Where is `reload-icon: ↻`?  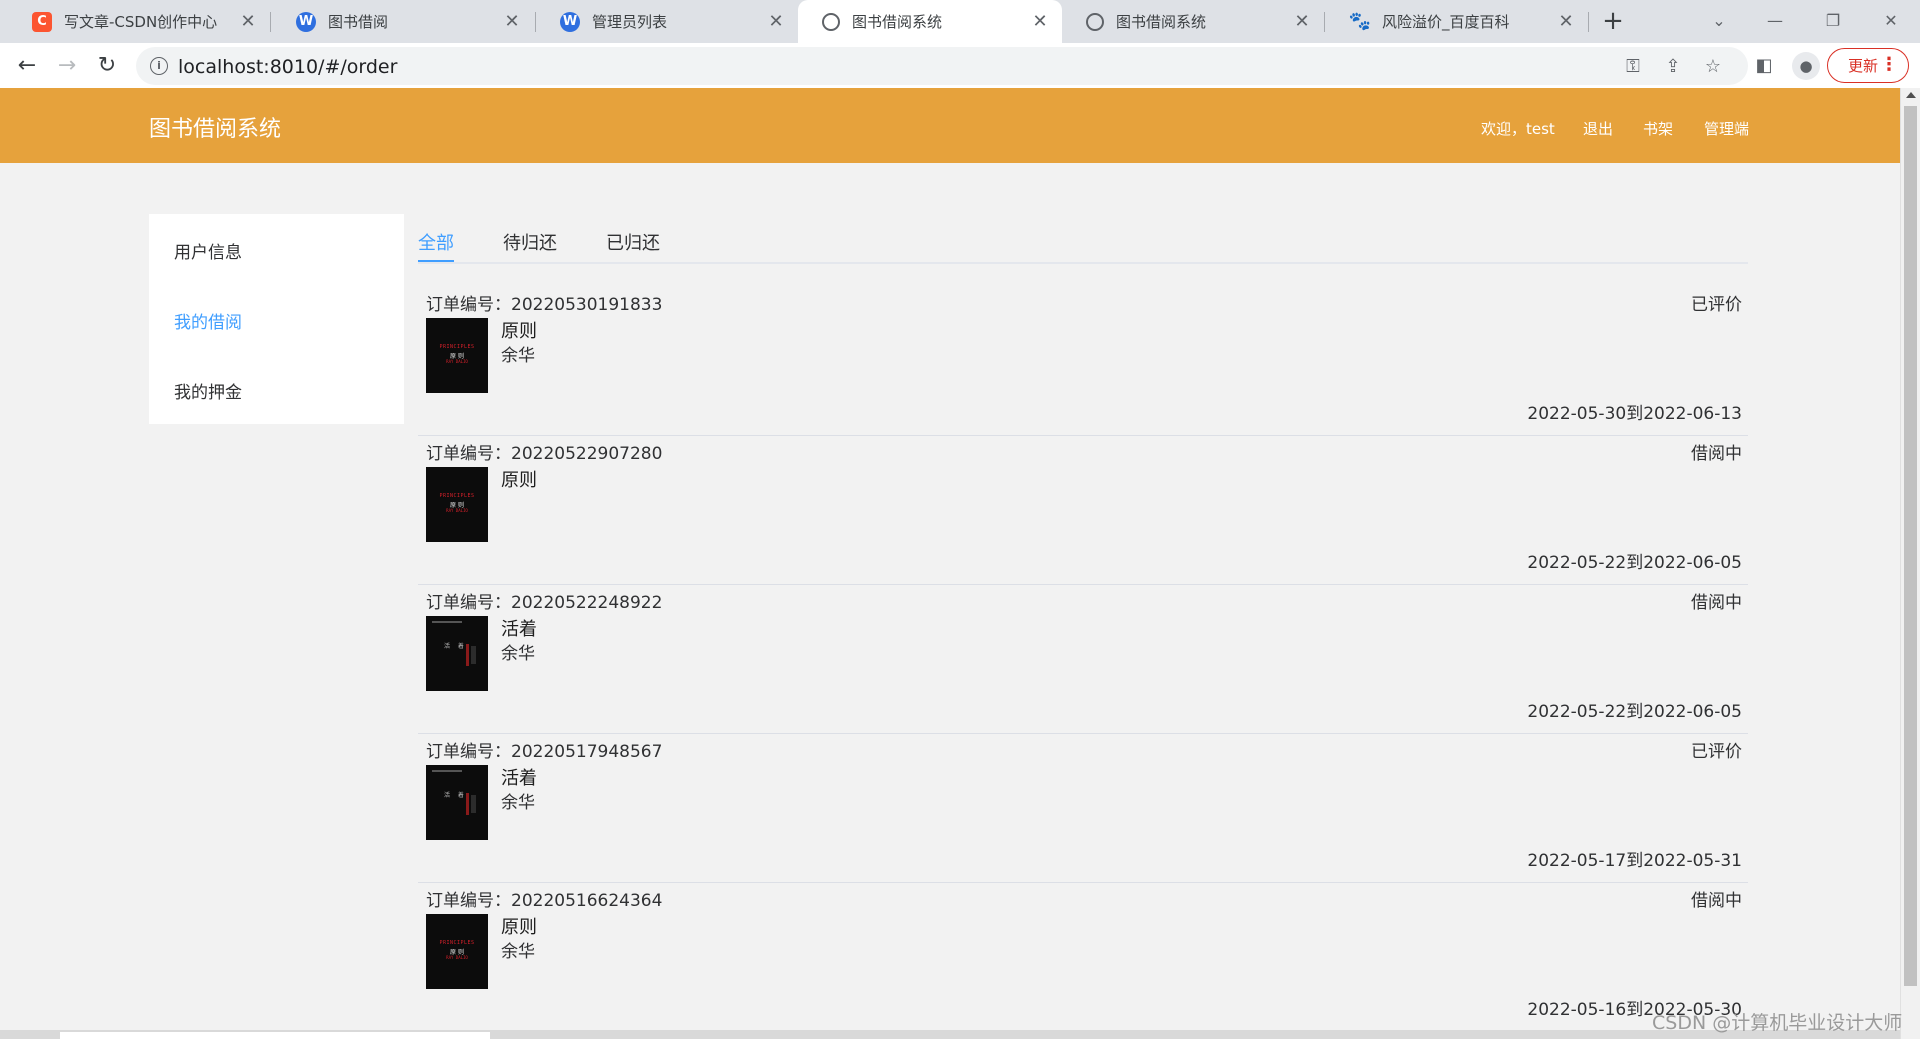
reload-icon: ↻ is located at coordinates (107, 66).